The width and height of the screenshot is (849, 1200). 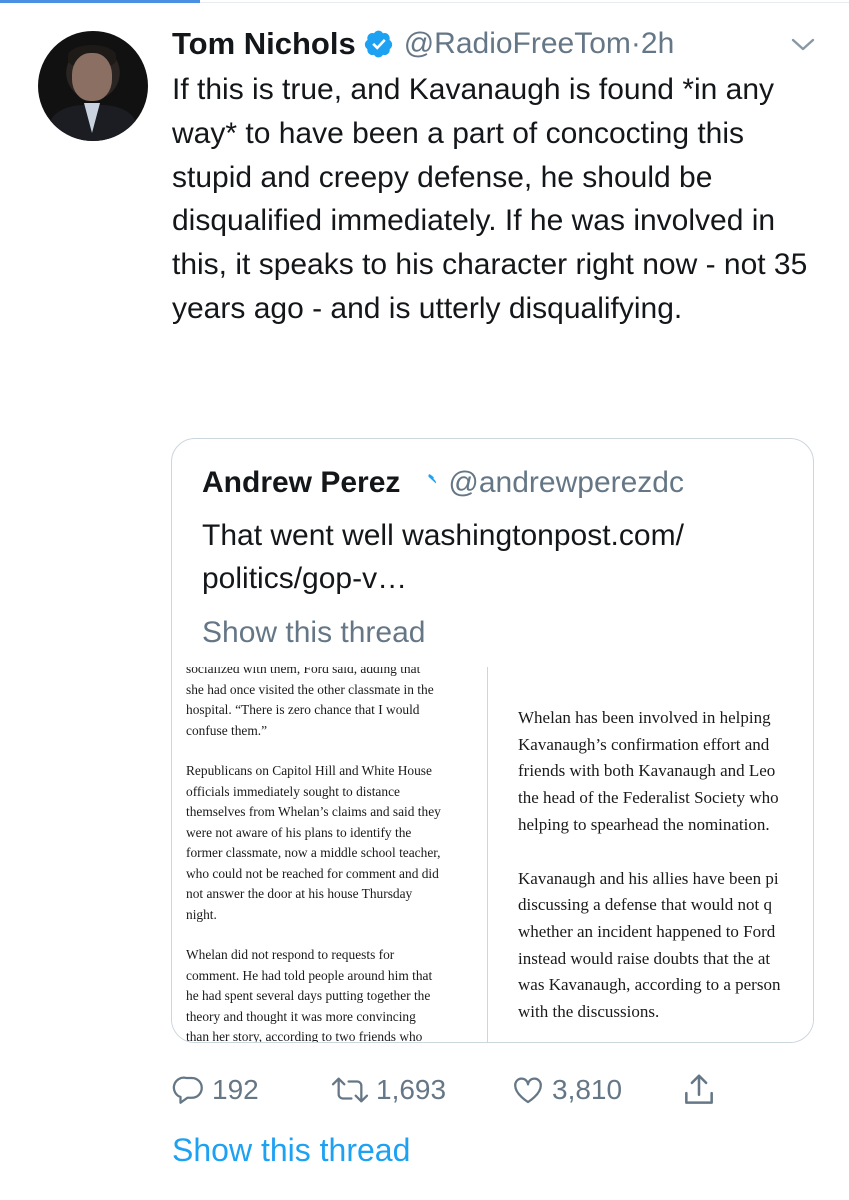 I want to click on share-button, so click(x=702, y=1090).